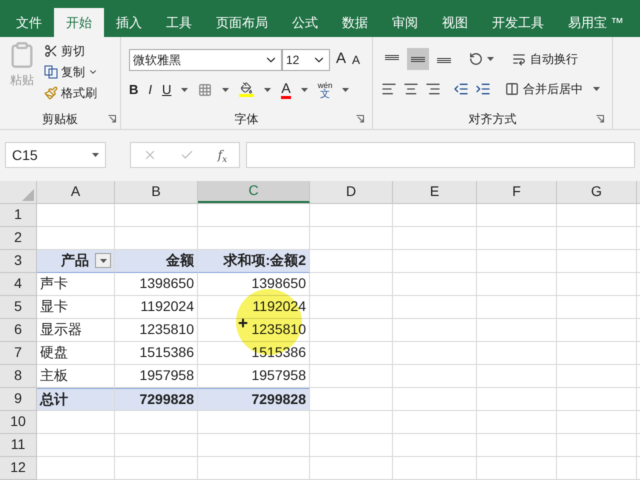  What do you see at coordinates (433, 89) in the screenshot?
I see `align-right-icon` at bounding box center [433, 89].